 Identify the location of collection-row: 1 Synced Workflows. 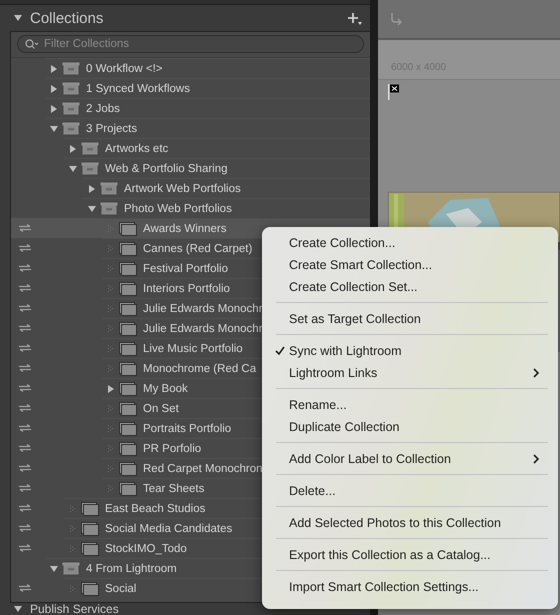
(190, 88).